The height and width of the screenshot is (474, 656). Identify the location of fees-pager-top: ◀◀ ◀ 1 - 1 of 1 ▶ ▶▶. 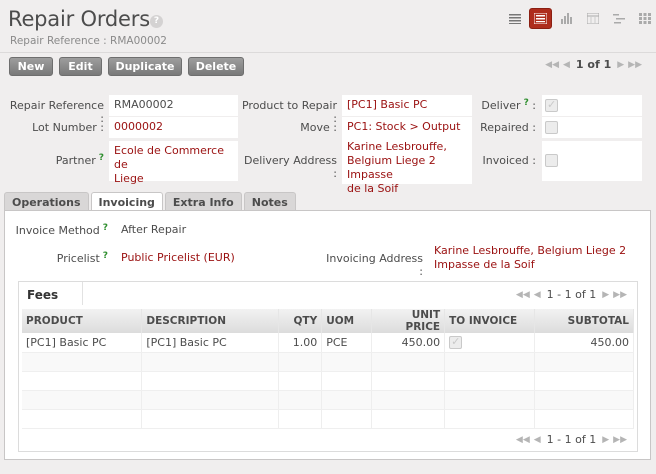
(571, 294).